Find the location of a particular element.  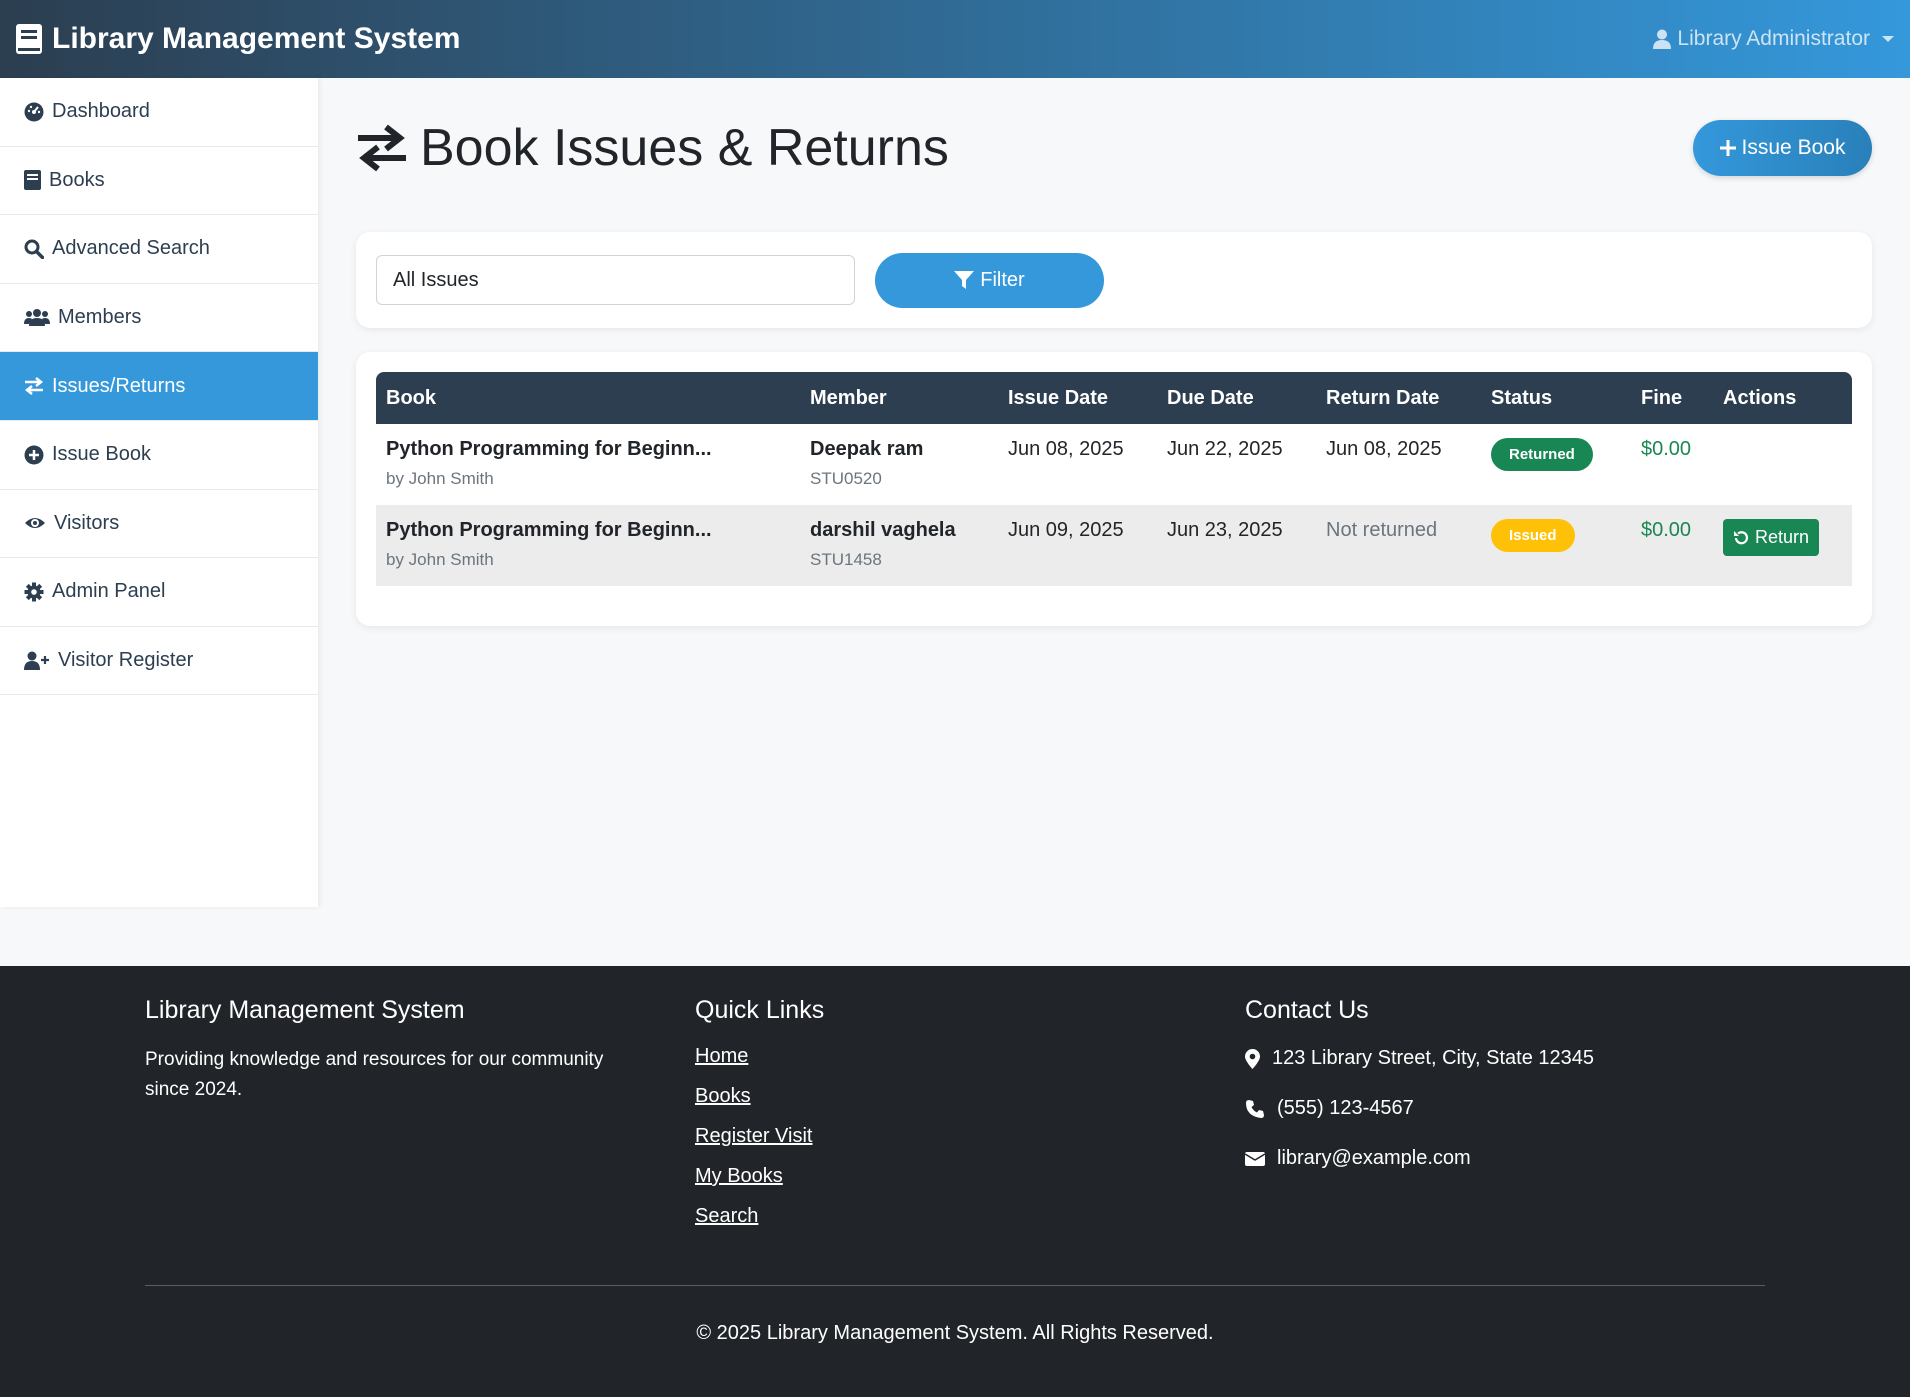

member-id: STU0520 is located at coordinates (846, 478).